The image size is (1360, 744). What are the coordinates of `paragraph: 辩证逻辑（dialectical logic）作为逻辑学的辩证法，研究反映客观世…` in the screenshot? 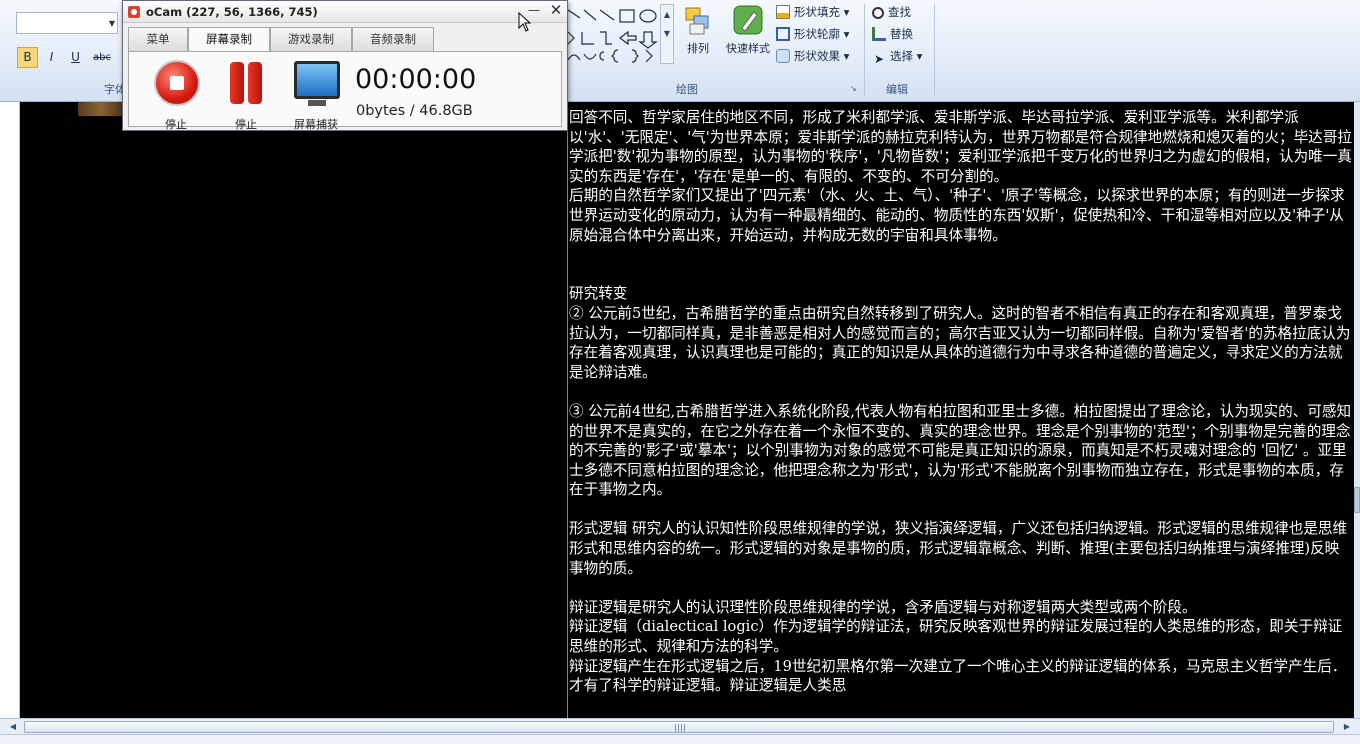 It's located at (956, 637).